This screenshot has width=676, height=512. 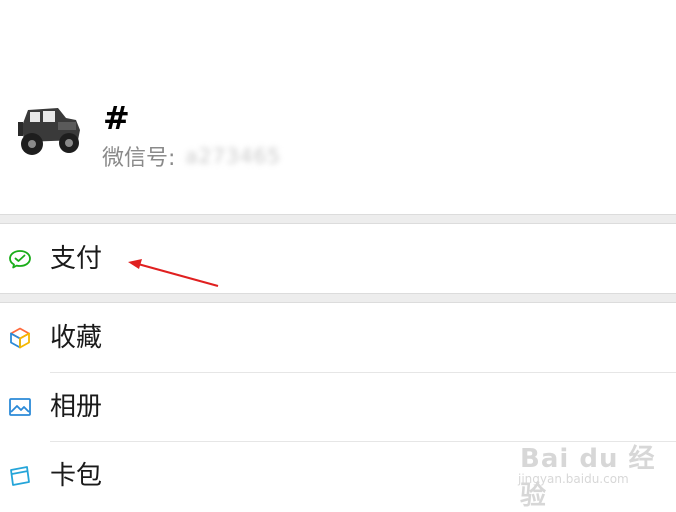 What do you see at coordinates (20, 476) in the screenshot?
I see `card-icon` at bounding box center [20, 476].